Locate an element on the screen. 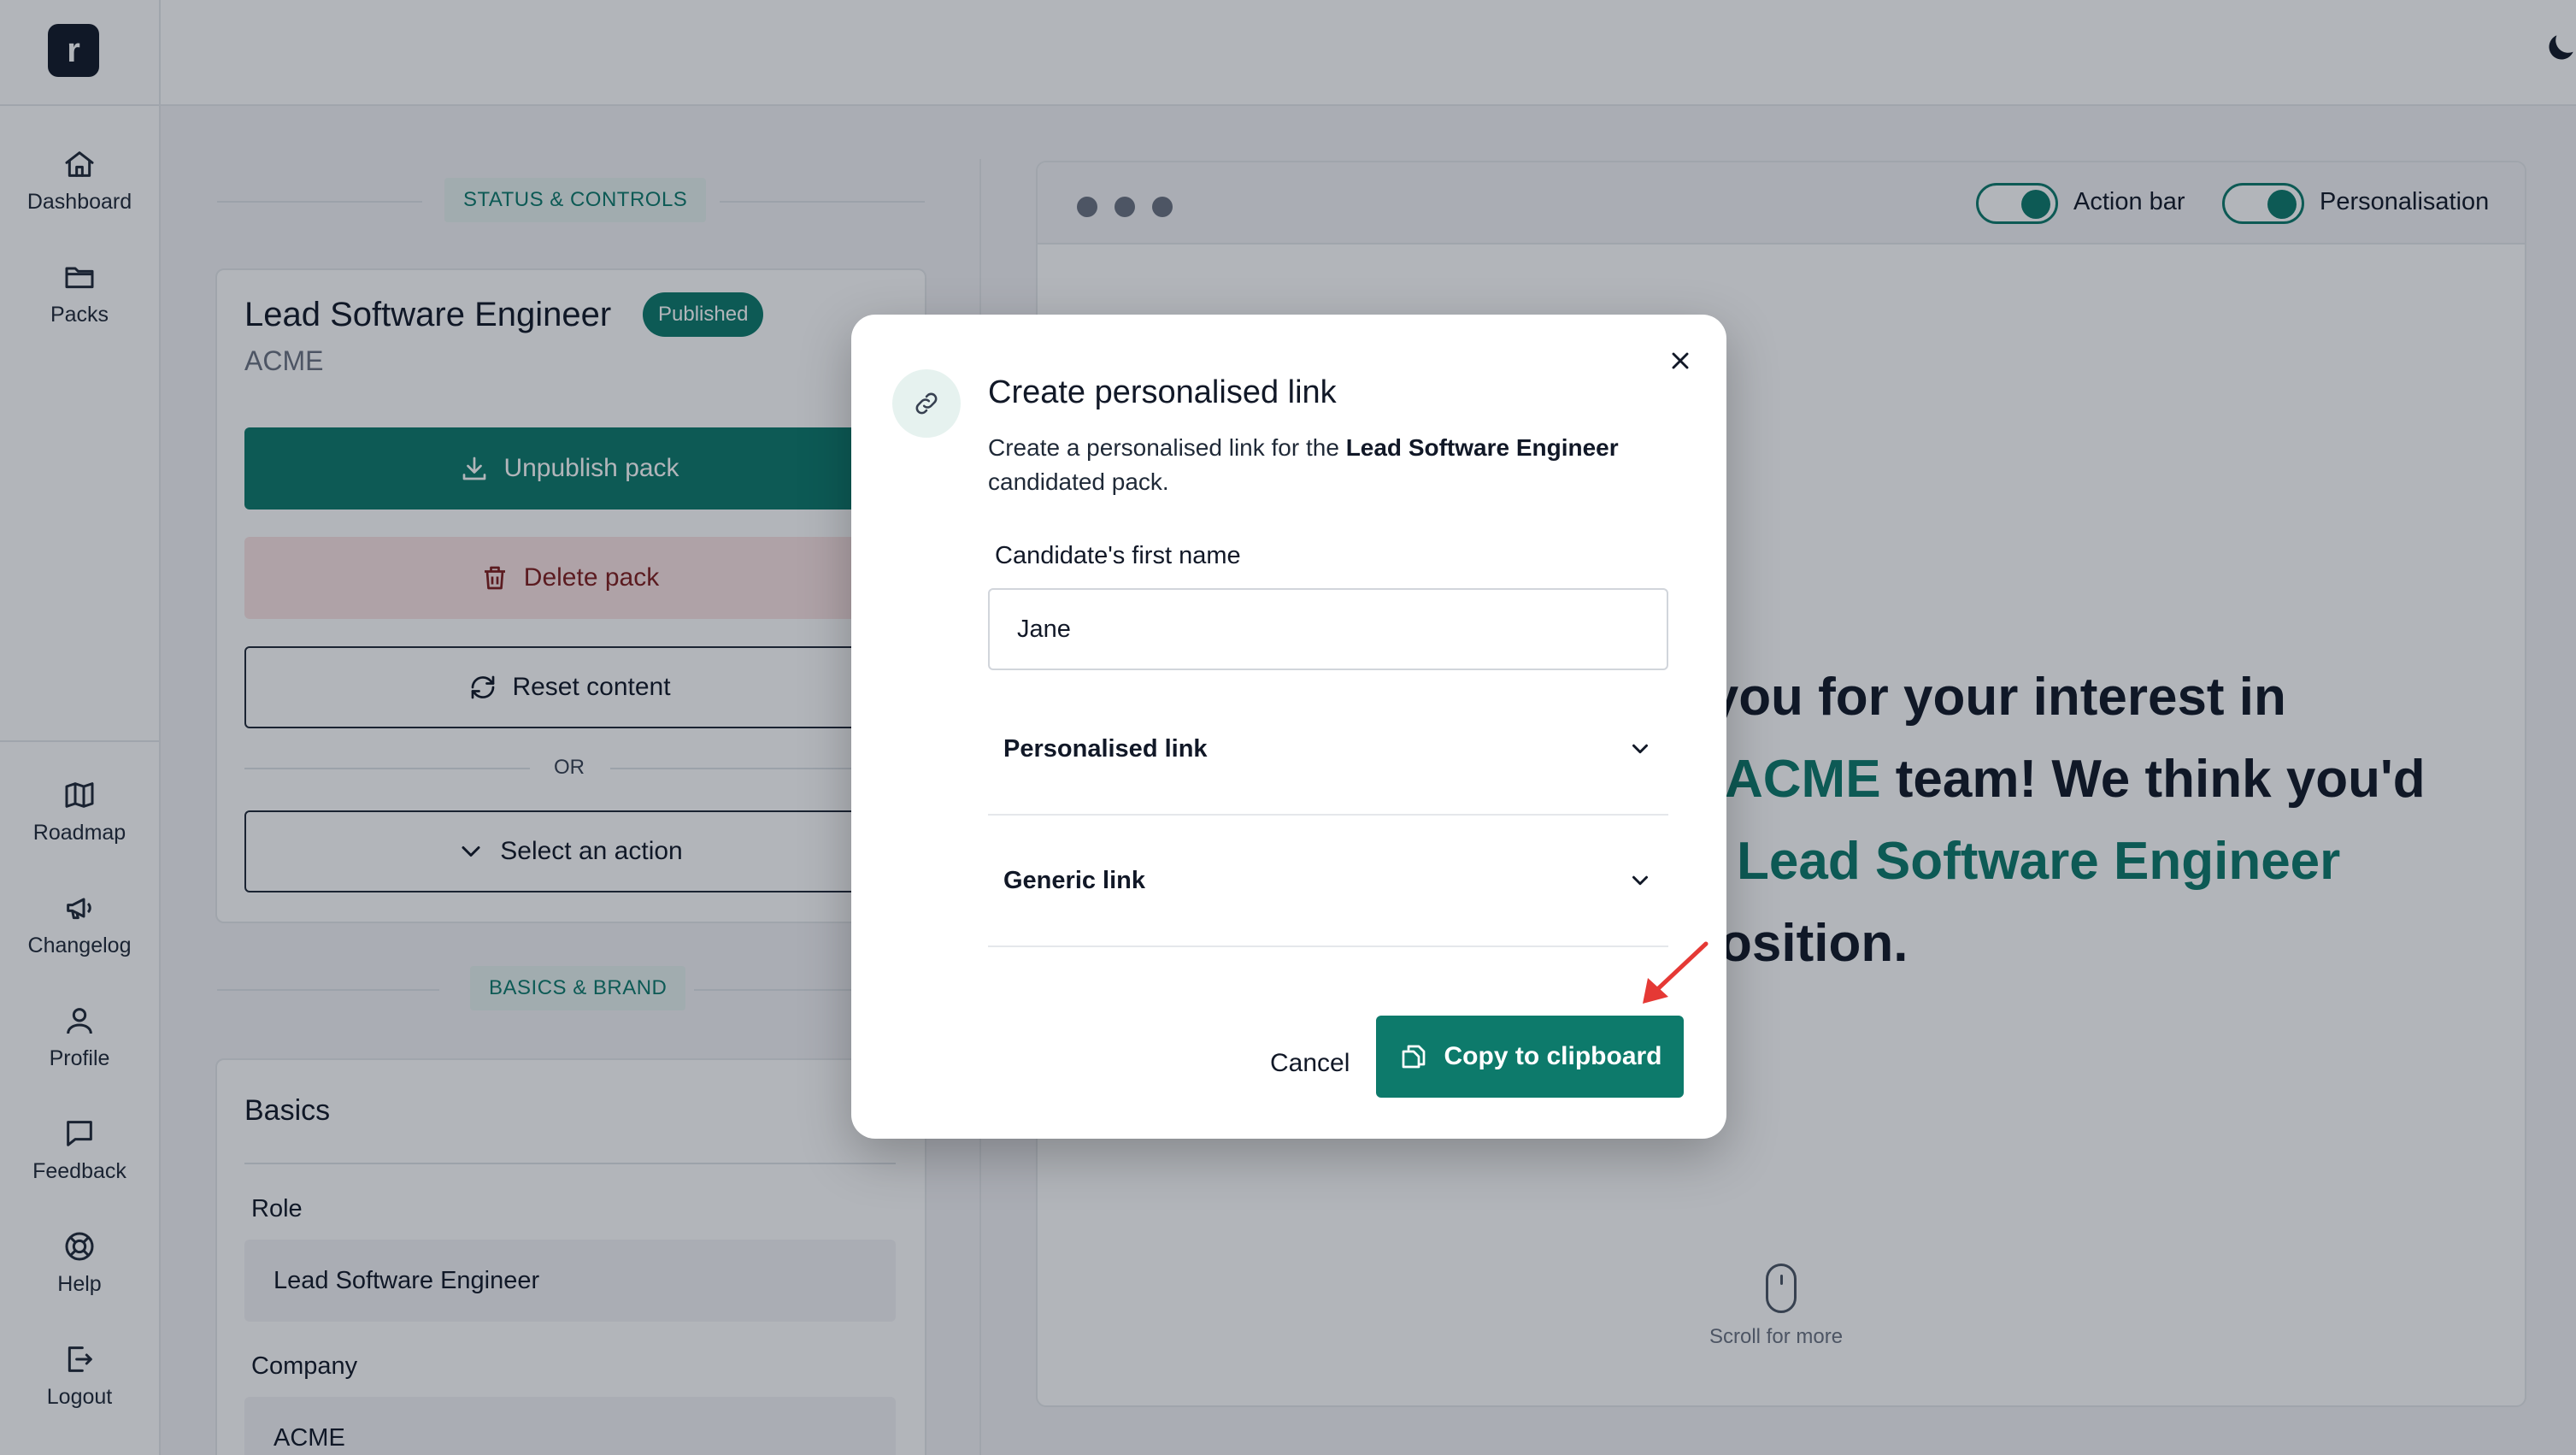 This screenshot has width=2576, height=1455. modal-desc-prefix: Create a personalised link for the is located at coordinates (1167, 448).